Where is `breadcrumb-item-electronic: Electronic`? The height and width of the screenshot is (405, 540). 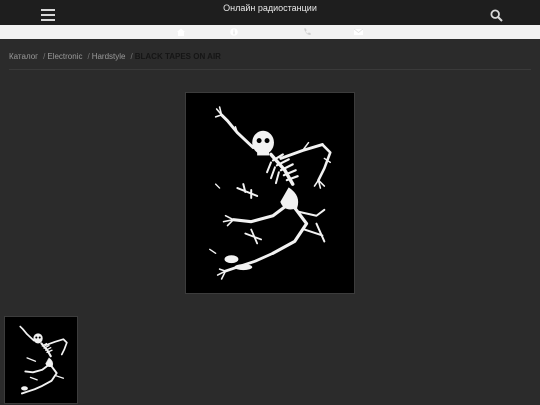 breadcrumb-item-electronic: Electronic is located at coordinates (64, 56).